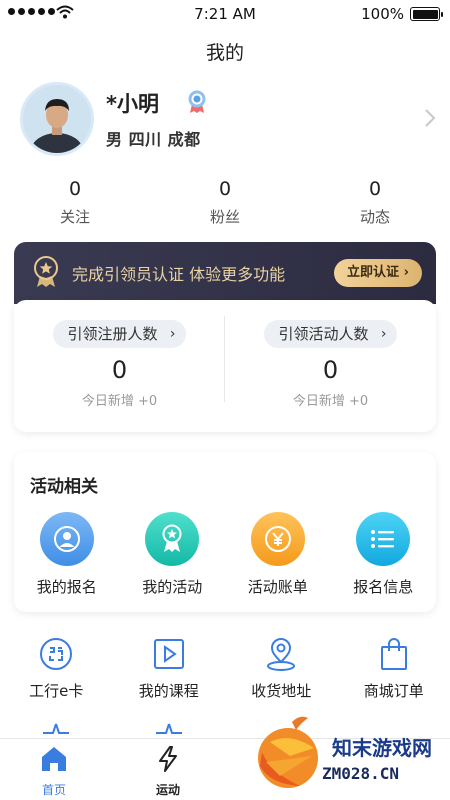  What do you see at coordinates (53, 790) in the screenshot?
I see `tab-label: 首页` at bounding box center [53, 790].